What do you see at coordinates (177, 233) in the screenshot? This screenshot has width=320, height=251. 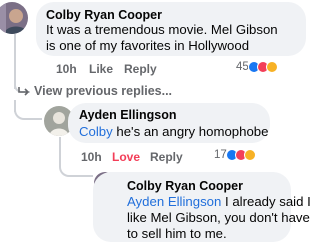 I see `comment-text-line: to sell him to me.` at bounding box center [177, 233].